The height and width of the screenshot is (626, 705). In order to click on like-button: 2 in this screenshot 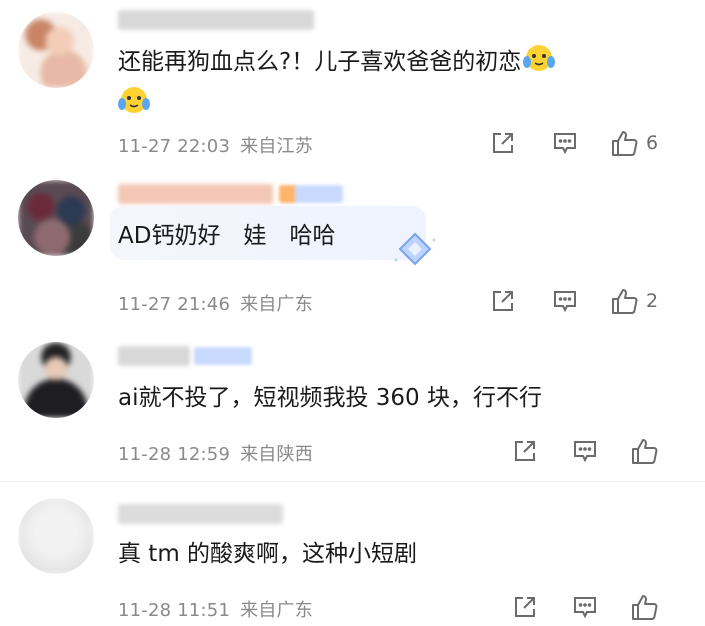, I will do `click(634, 301)`.